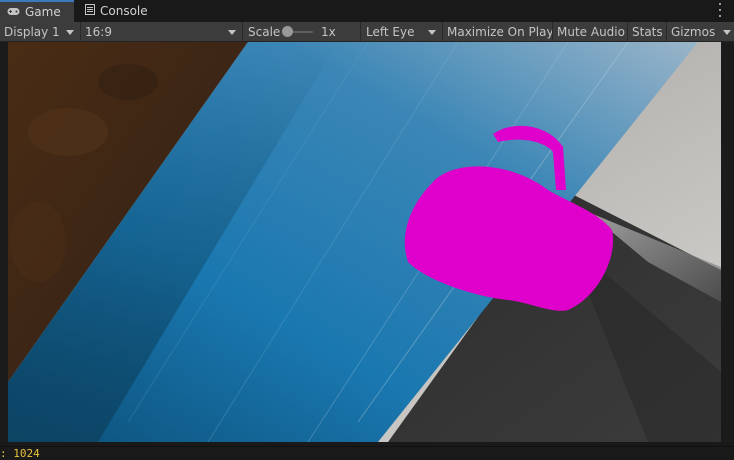 The width and height of the screenshot is (734, 460). Describe the element at coordinates (124, 11) in the screenshot. I see `tab-console-label: Console` at that location.